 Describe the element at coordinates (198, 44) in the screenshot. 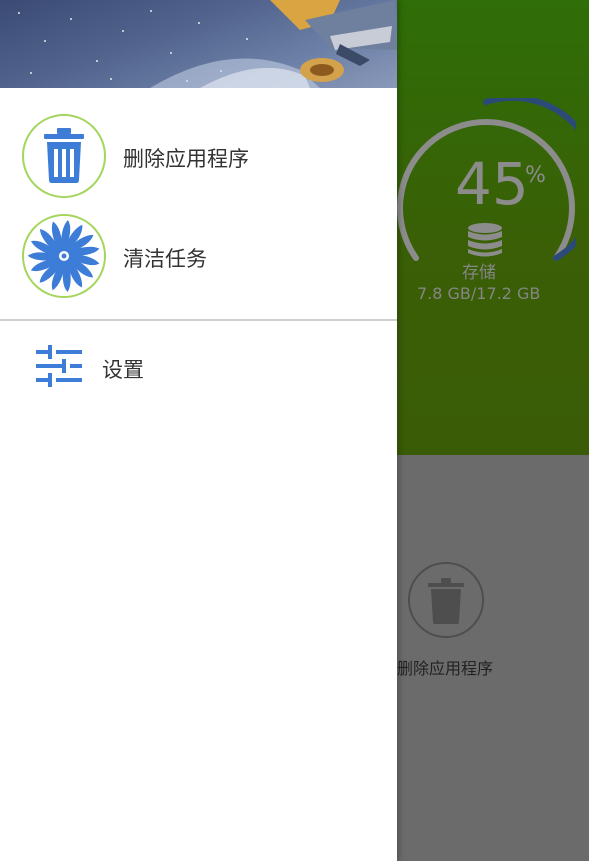

I see `drawer-header-image` at that location.